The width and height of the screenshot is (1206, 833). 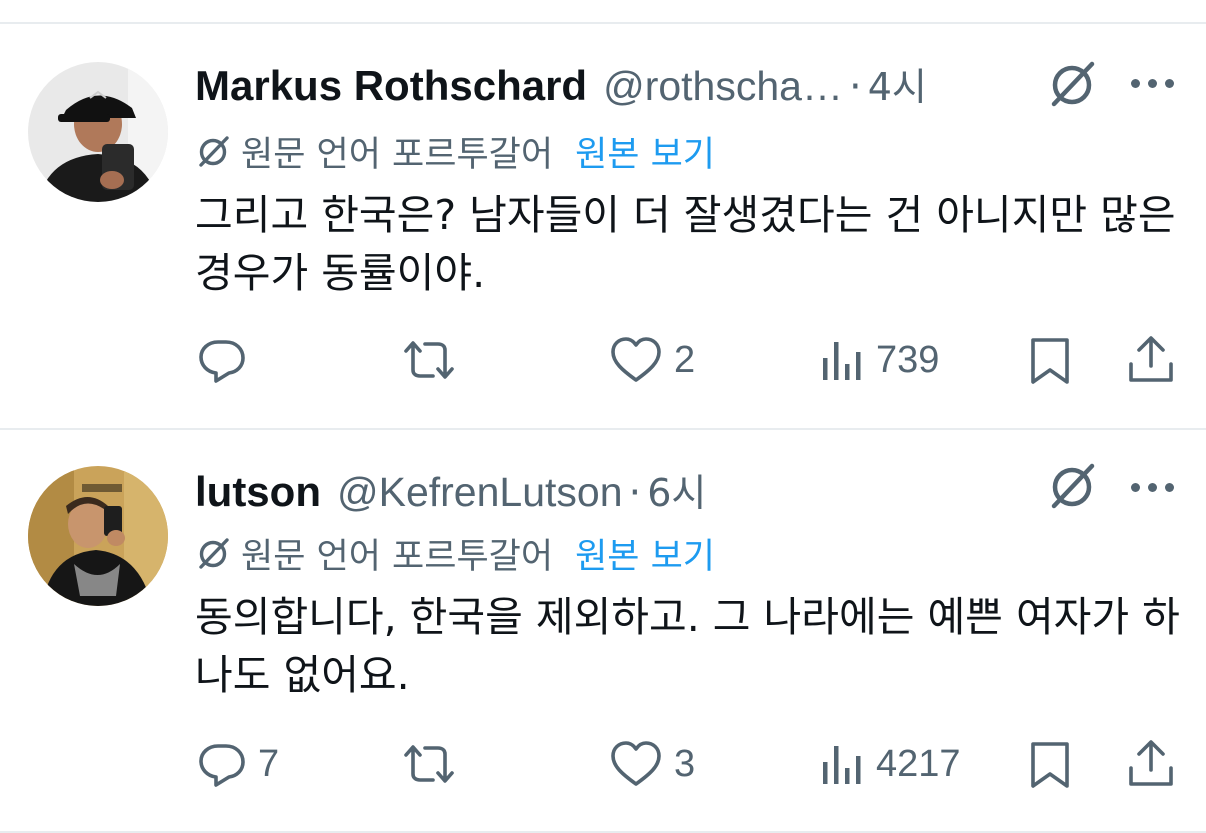 I want to click on author-name: lutson, so click(x=258, y=492).